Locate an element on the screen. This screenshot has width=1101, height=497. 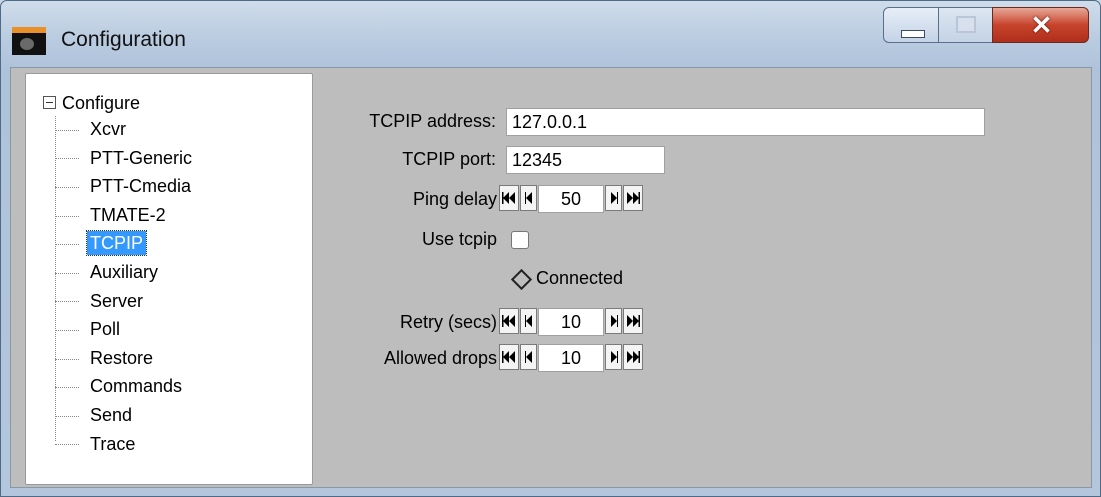
tree-item-poll: Poll is located at coordinates (89, 329).